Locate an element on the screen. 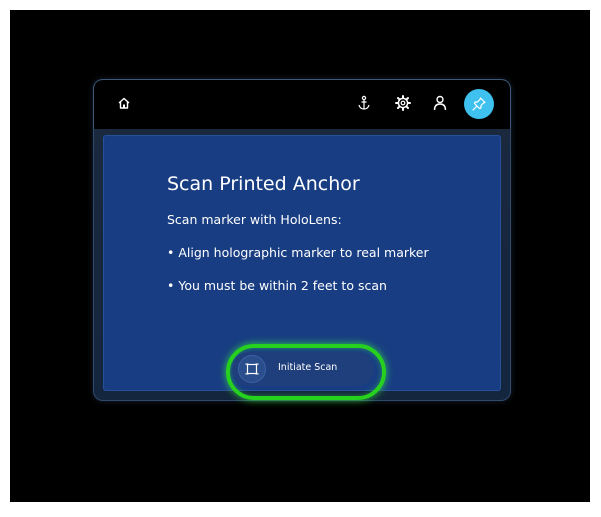  anchor-icon is located at coordinates (364, 103).